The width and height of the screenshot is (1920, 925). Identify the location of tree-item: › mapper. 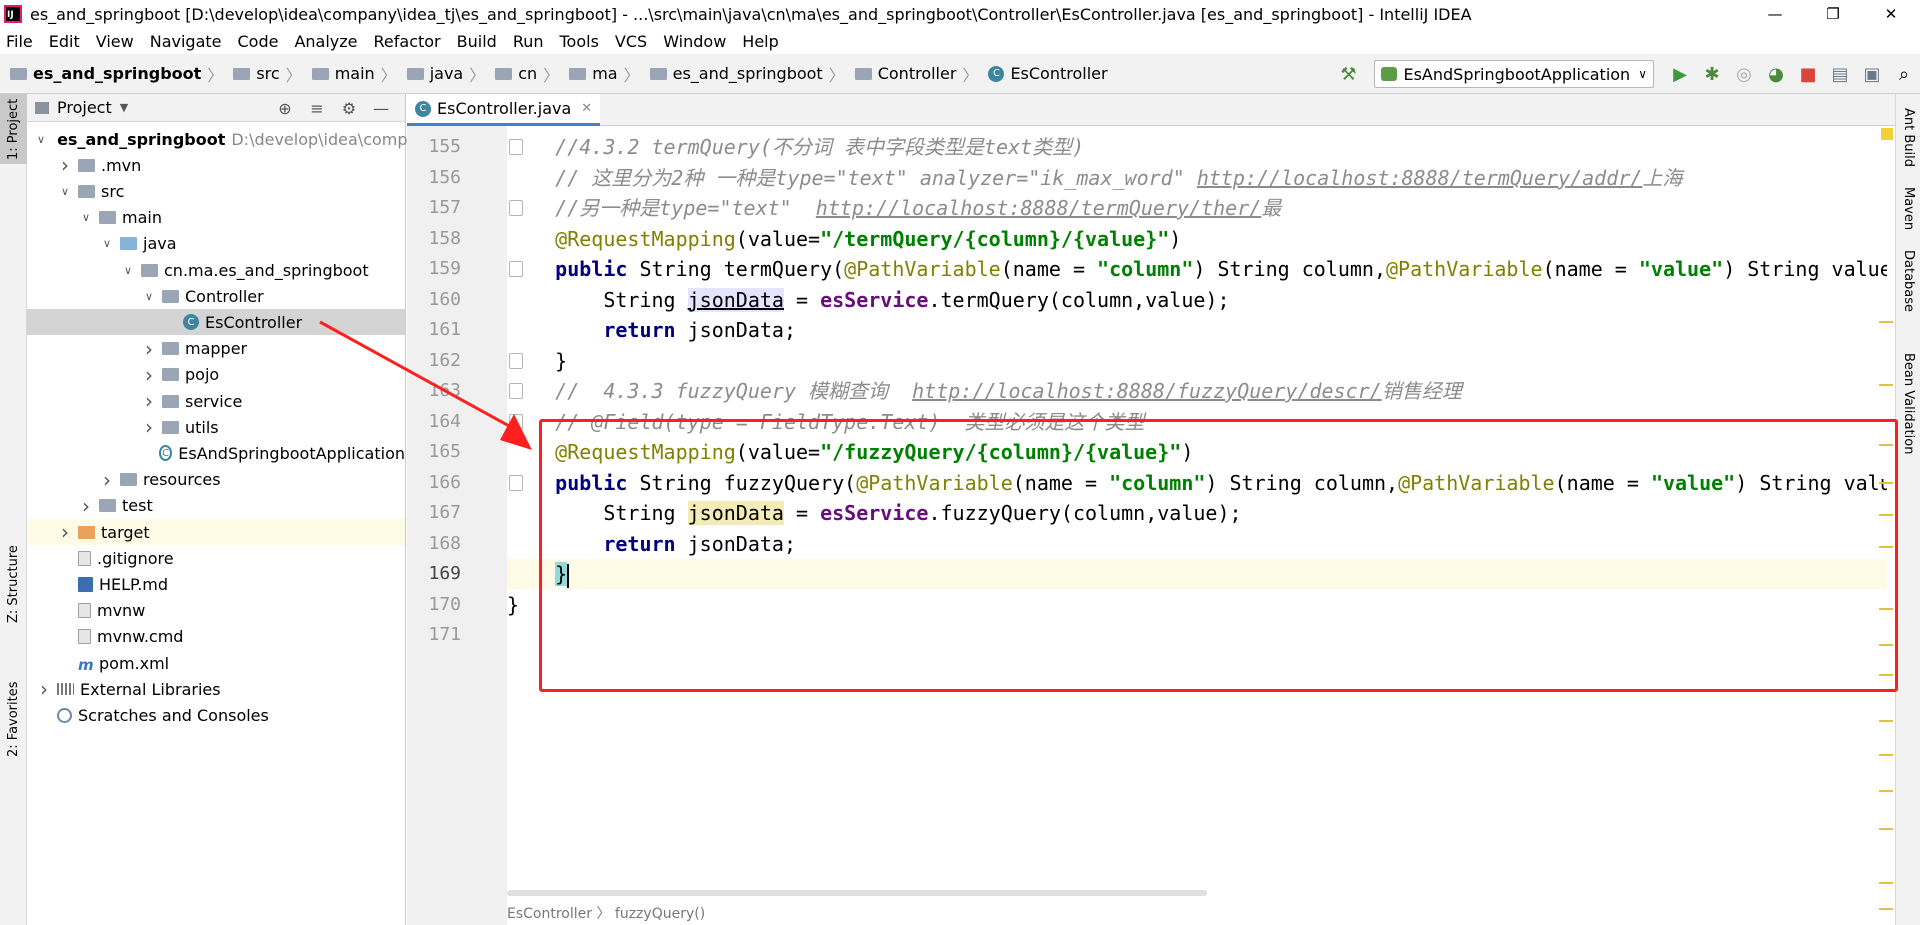
(216, 349).